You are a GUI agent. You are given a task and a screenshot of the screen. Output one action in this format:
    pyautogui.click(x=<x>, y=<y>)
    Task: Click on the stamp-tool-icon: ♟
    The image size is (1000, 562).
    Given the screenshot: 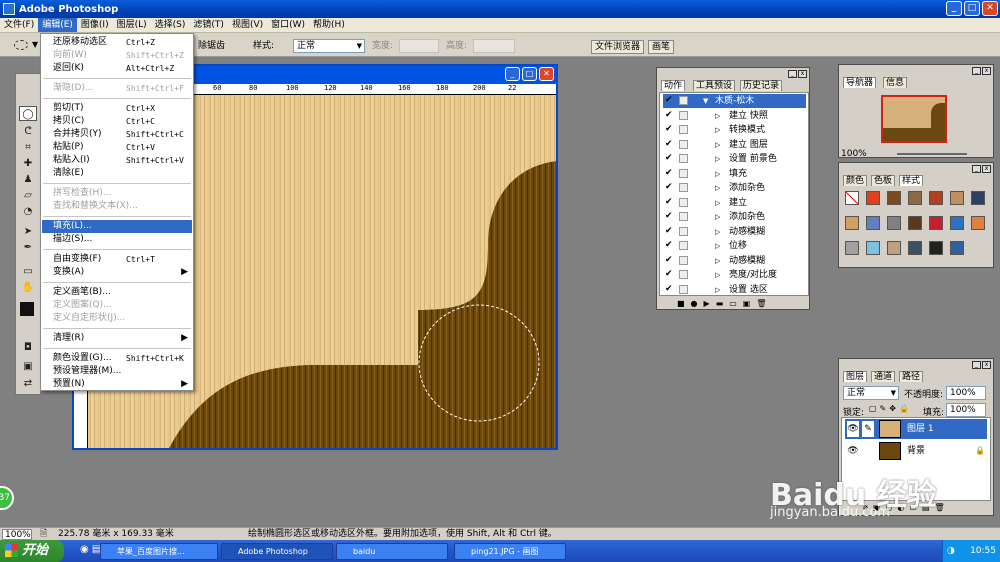 What is the action you would take?
    pyautogui.click(x=28, y=179)
    